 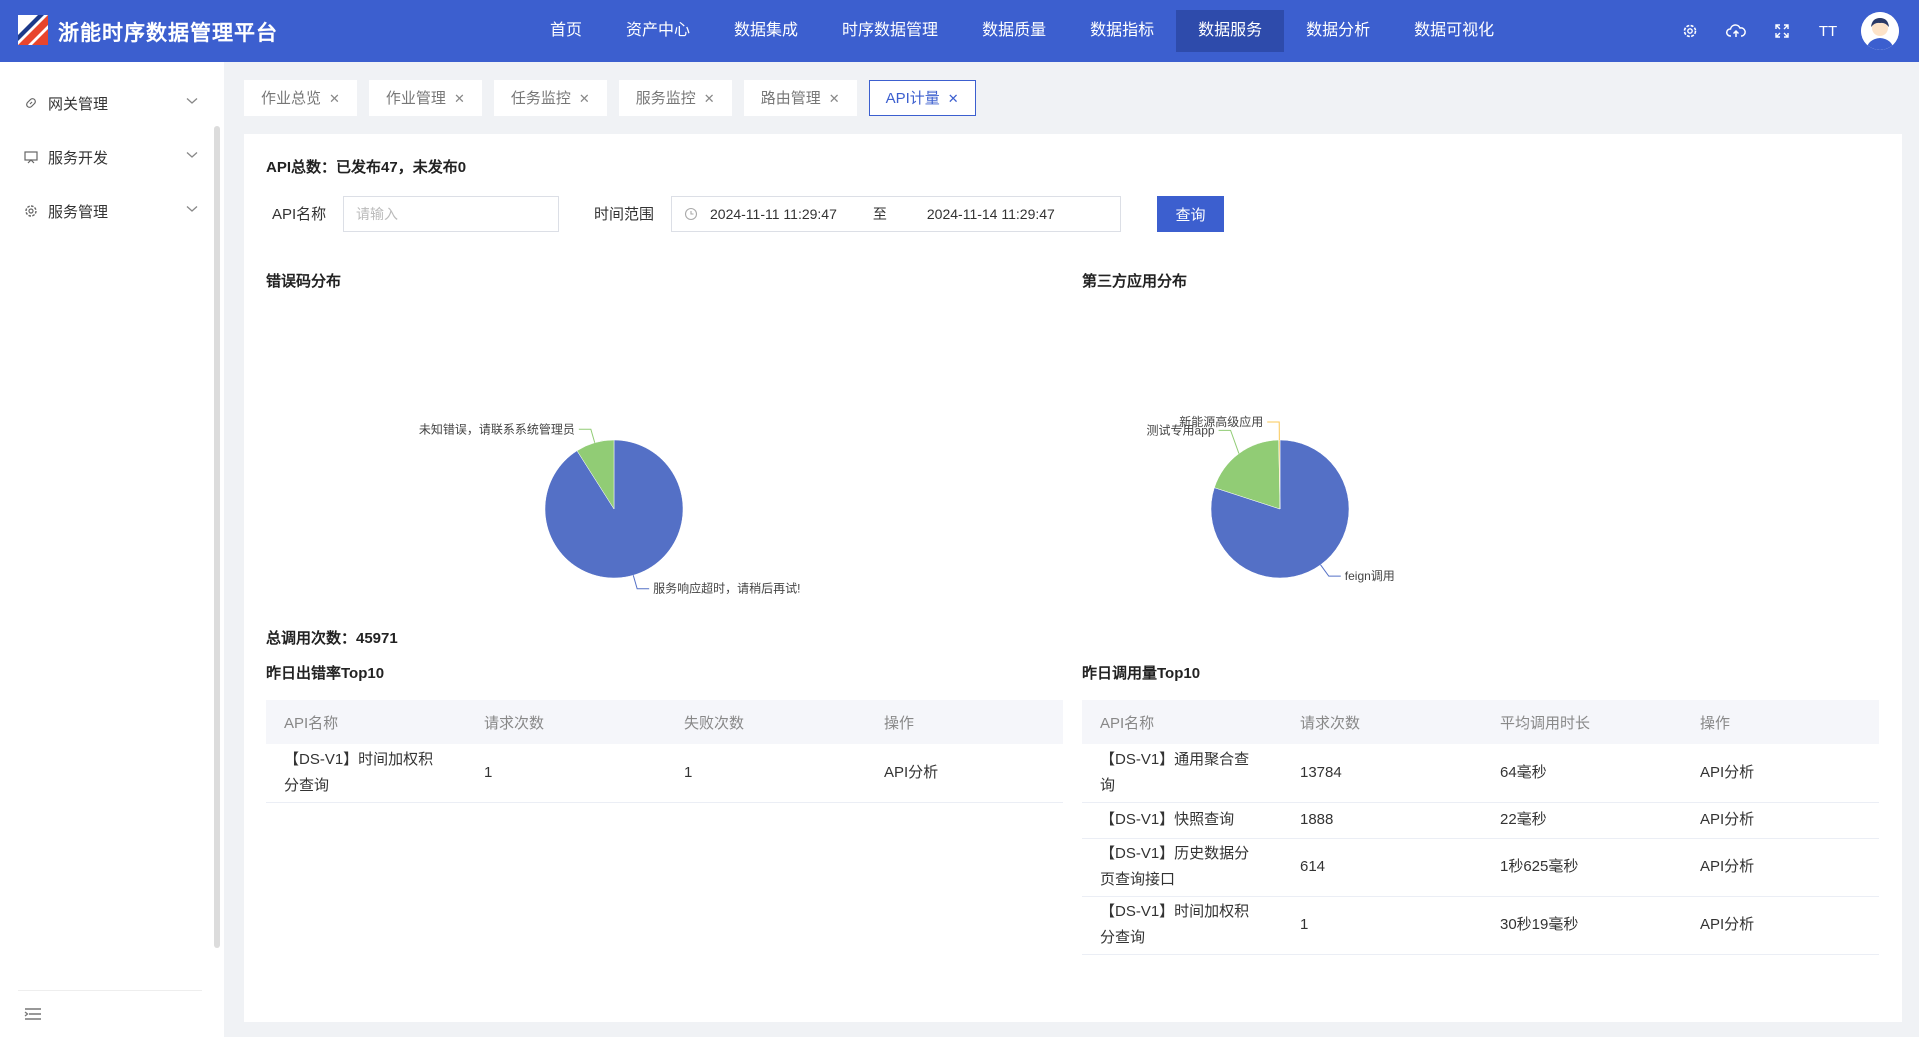 I want to click on sidebar-item-service-manage: 服务管理, so click(x=106, y=211).